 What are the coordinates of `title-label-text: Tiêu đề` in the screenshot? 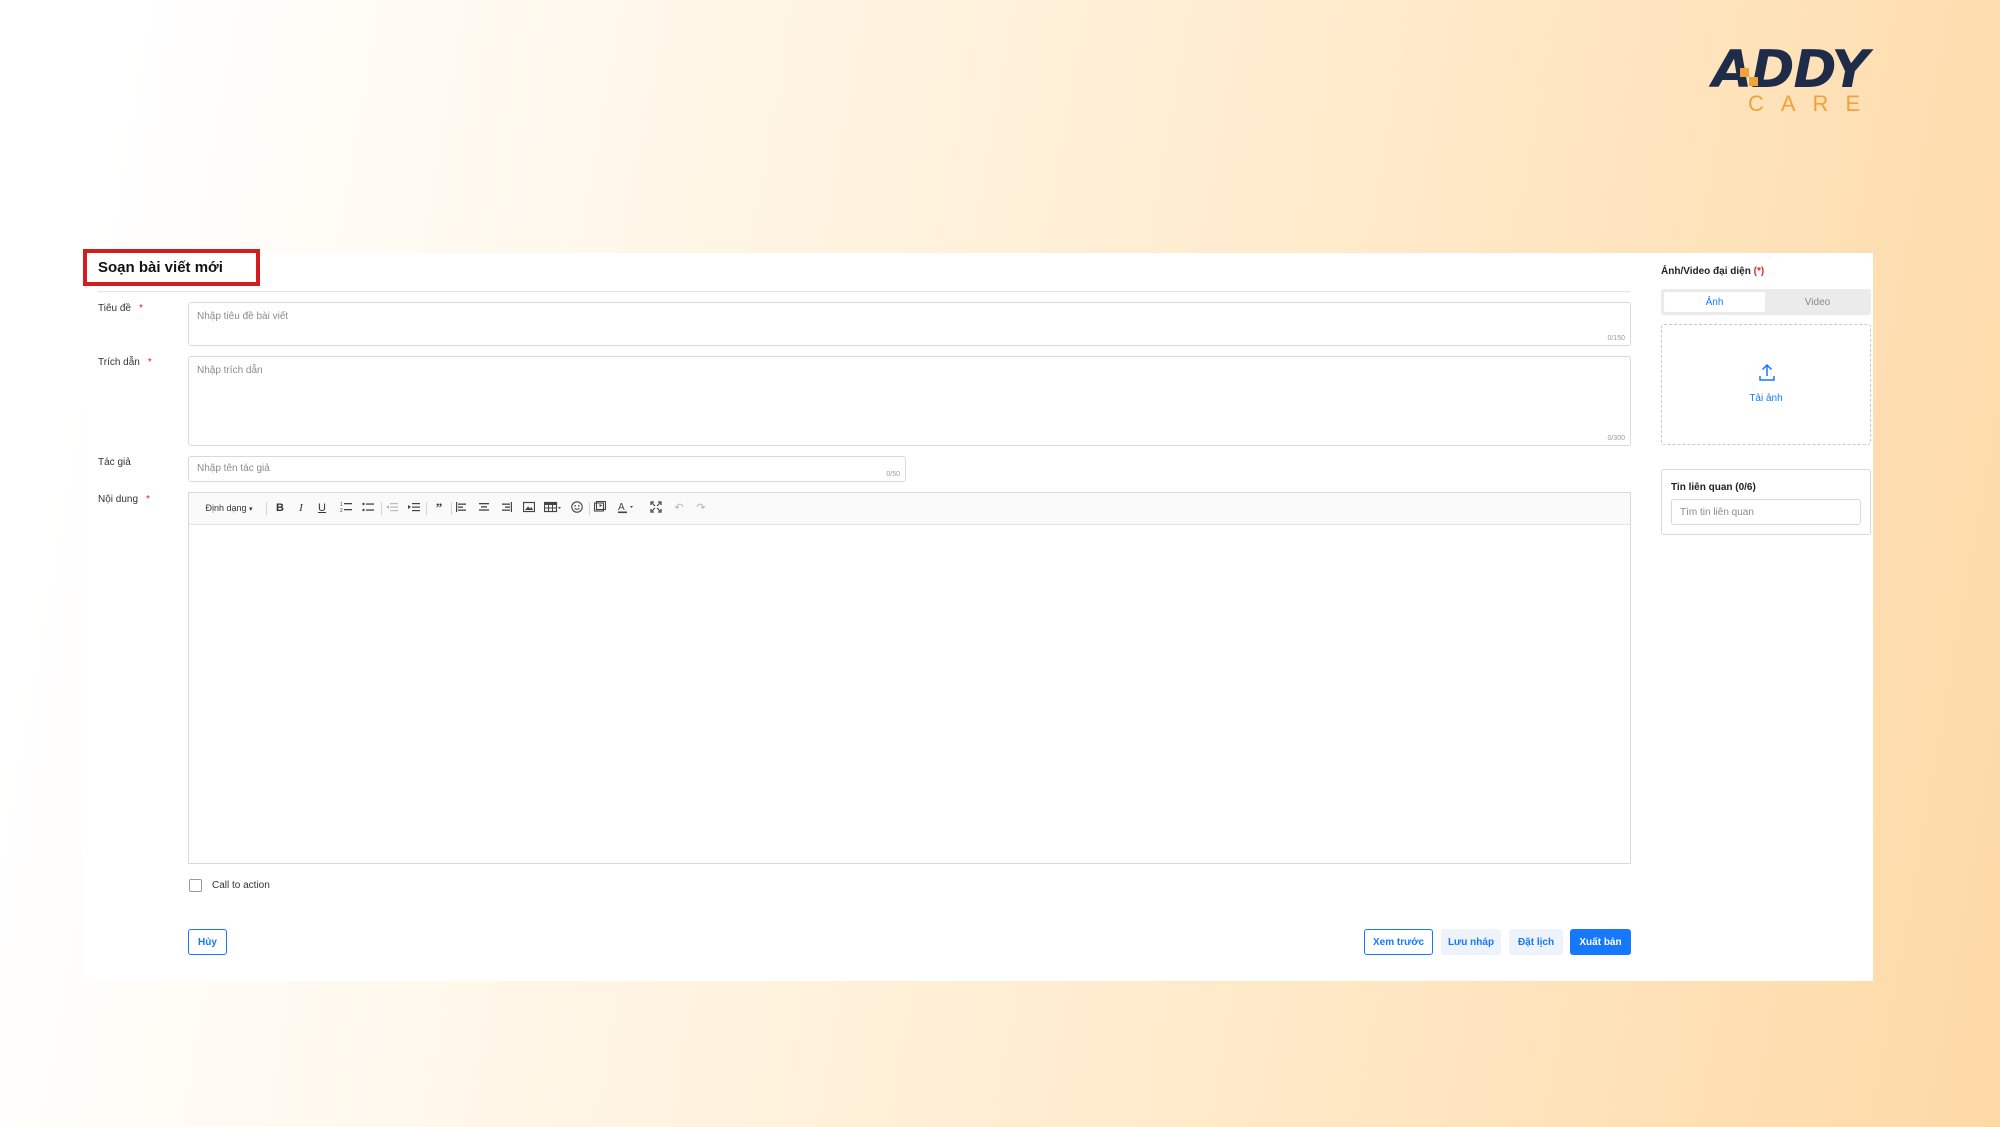 It's located at (114, 308).